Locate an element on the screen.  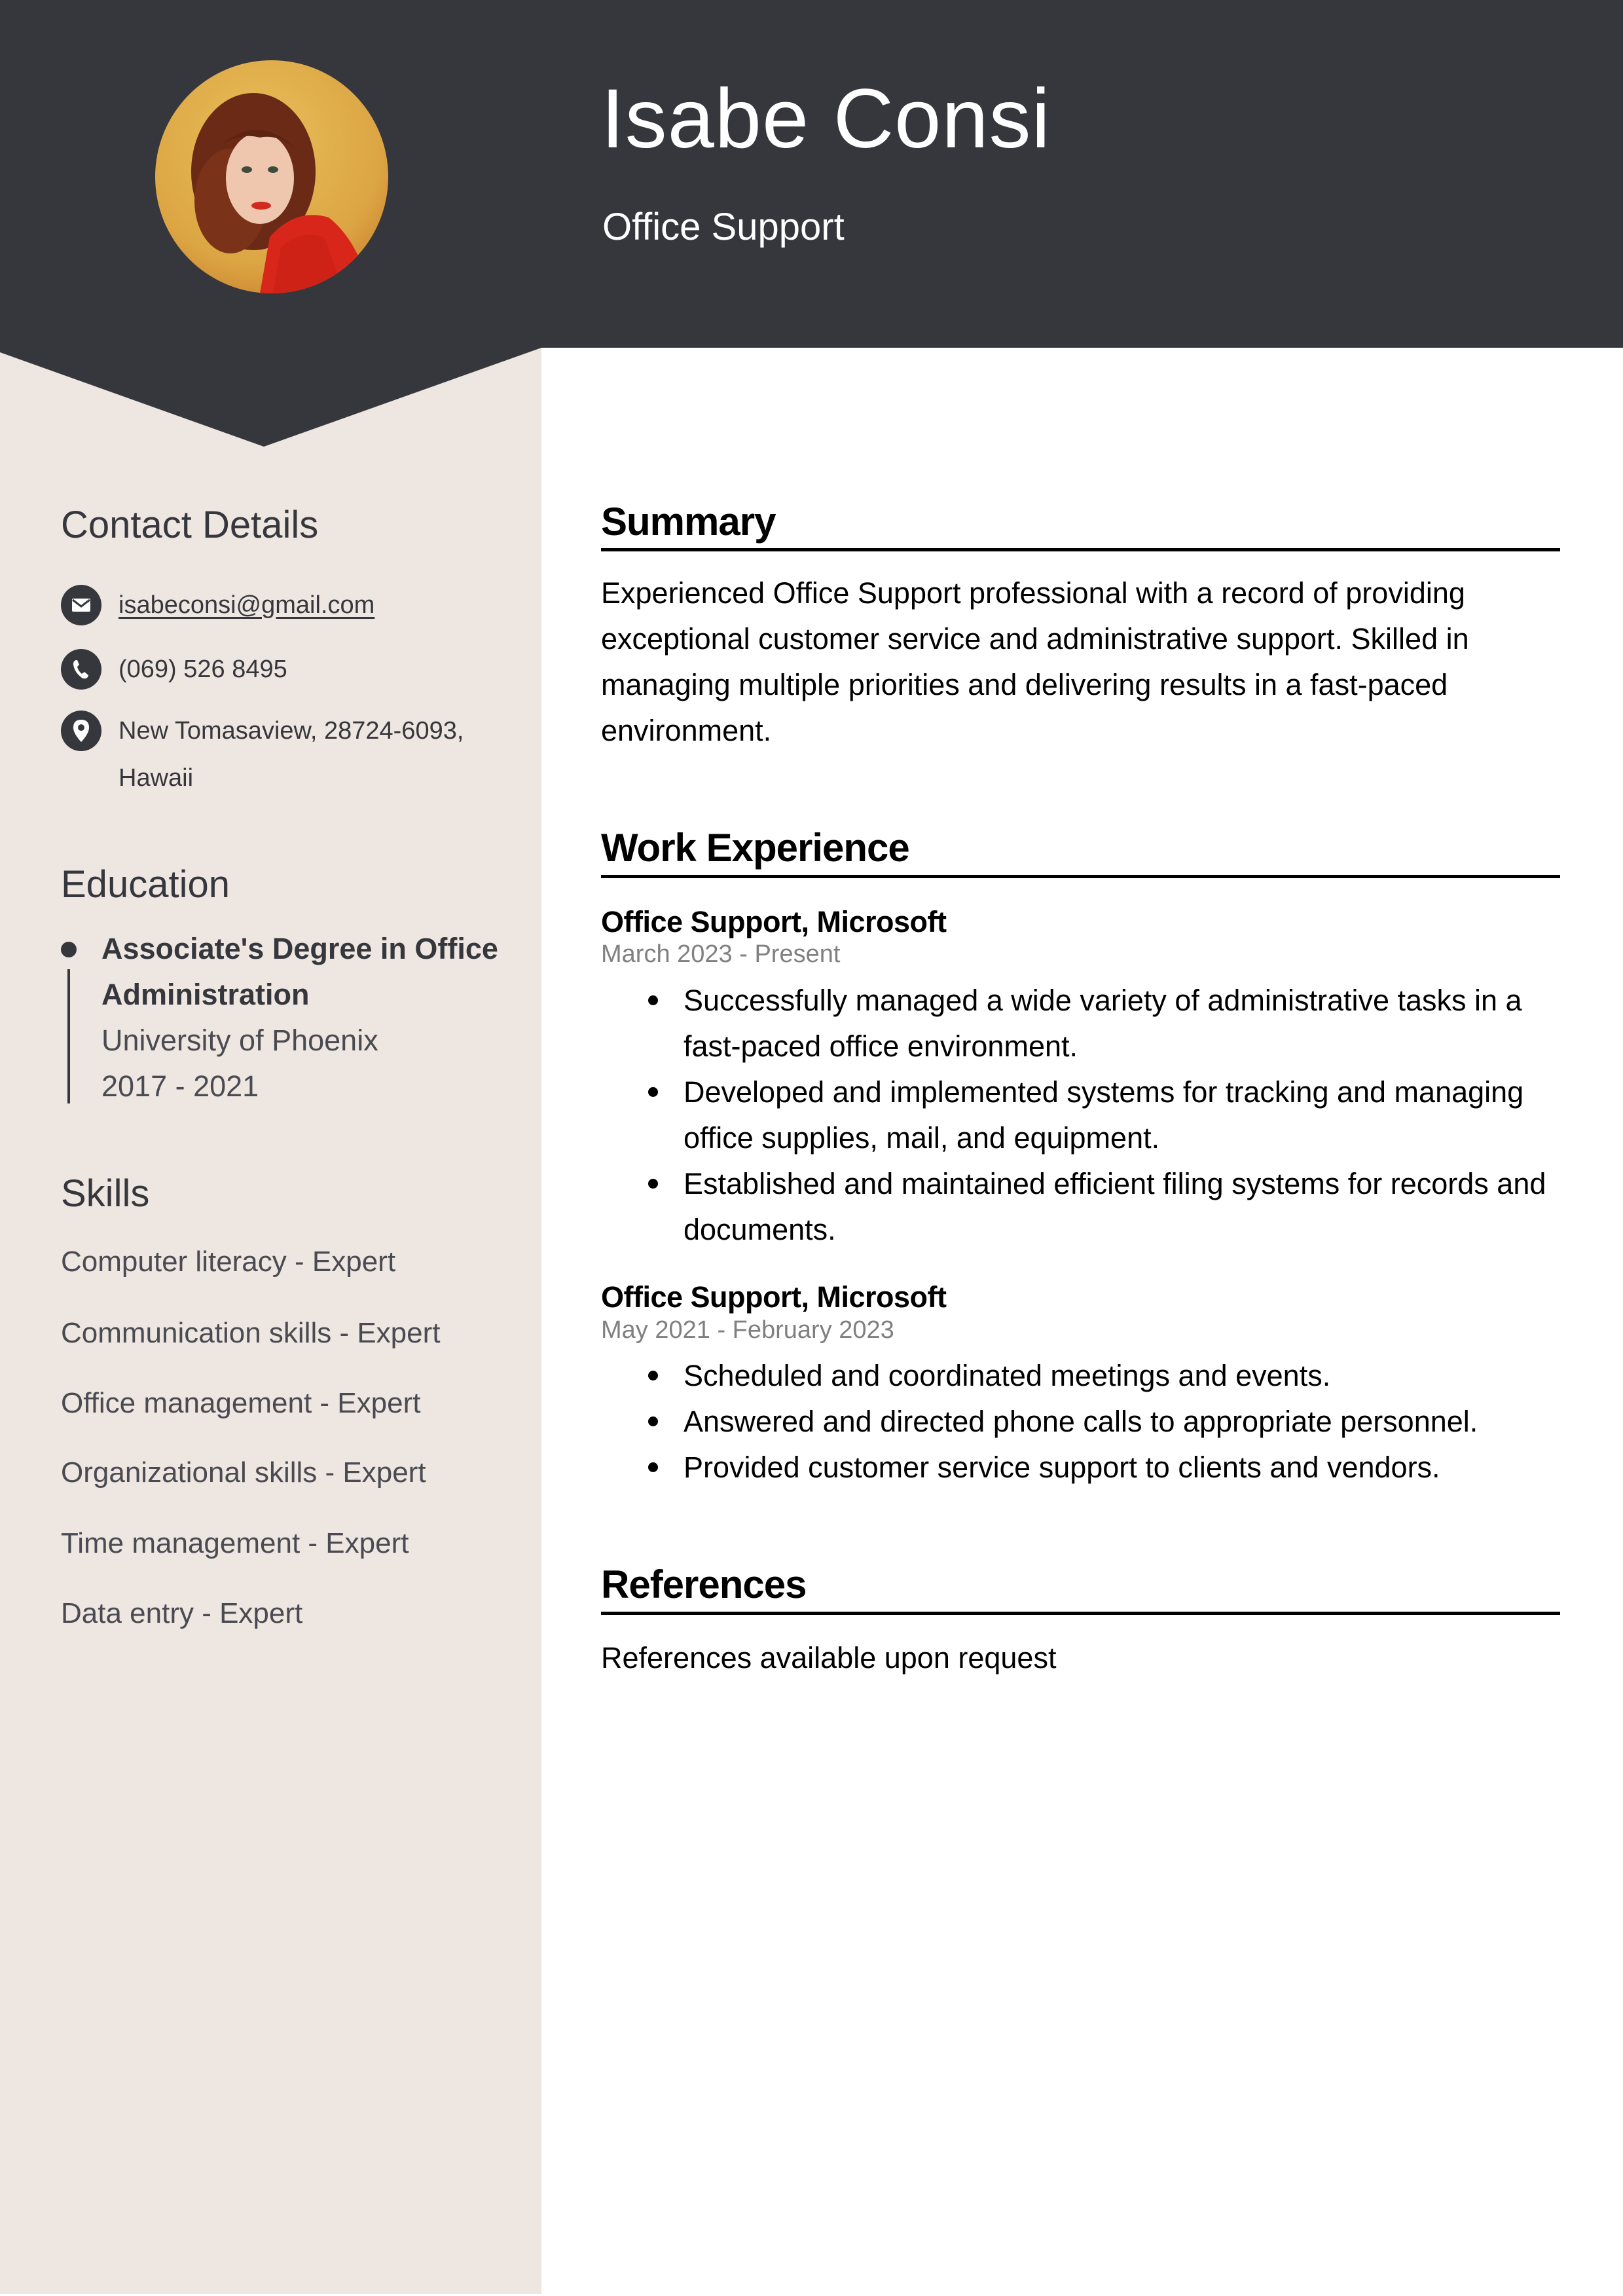
summary-heading: Summary is located at coordinates (688, 522).